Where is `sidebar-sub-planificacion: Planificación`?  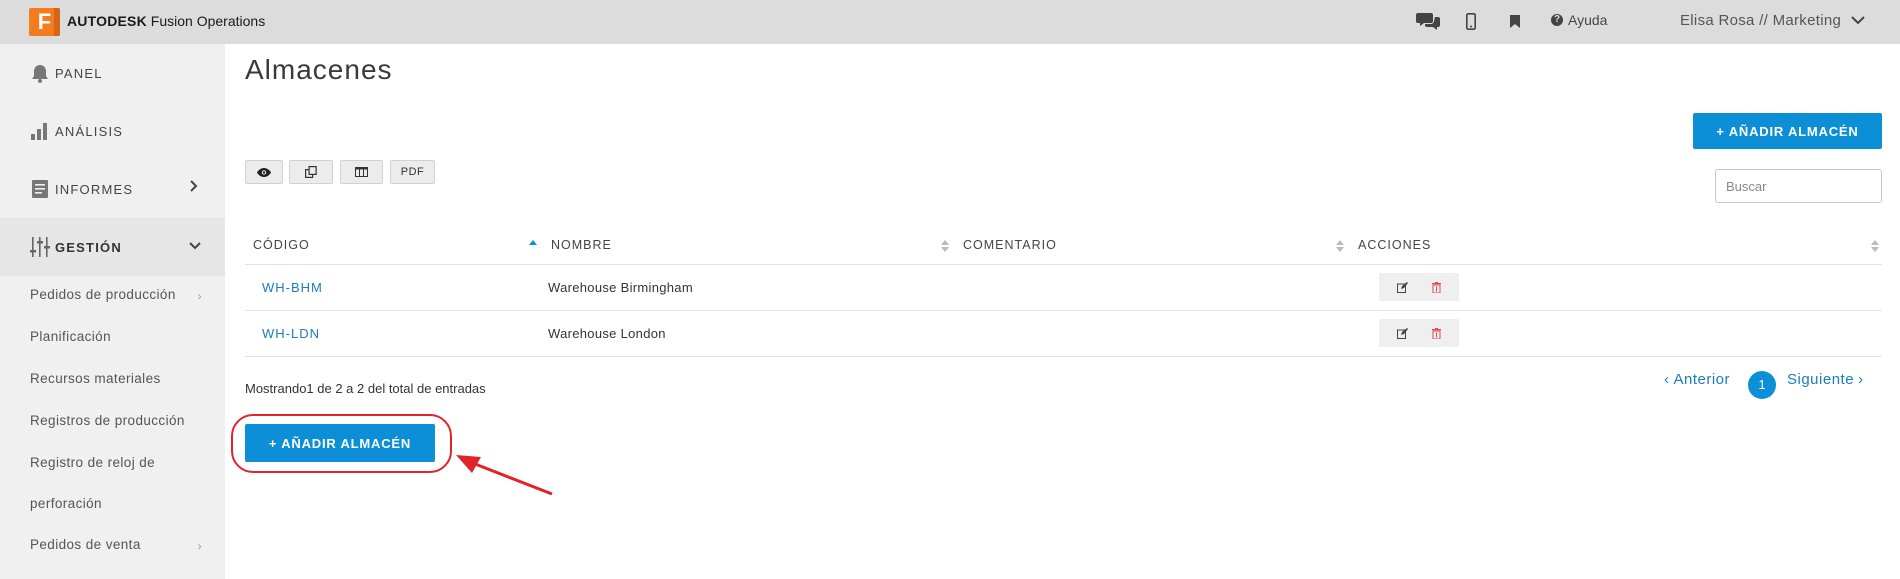
sidebar-sub-planificacion: Planificación is located at coordinates (116, 336).